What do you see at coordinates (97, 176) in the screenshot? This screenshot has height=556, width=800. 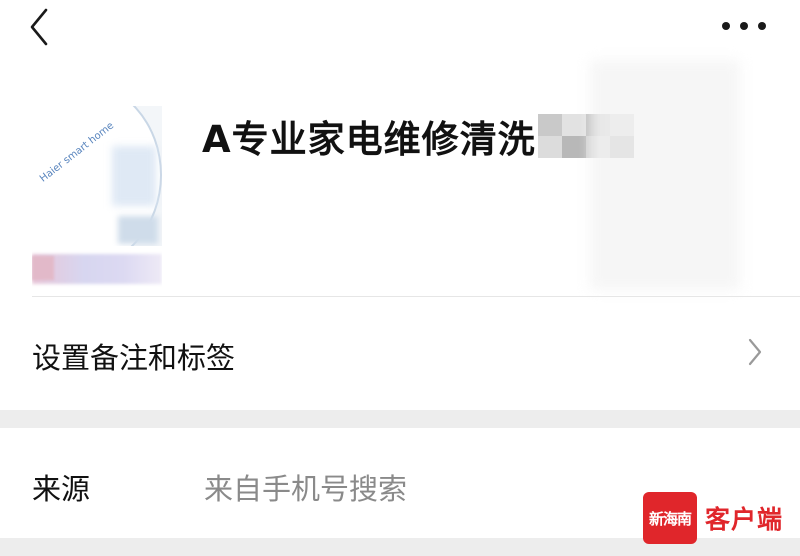 I see `avatar-logo-area: Haier smart home` at bounding box center [97, 176].